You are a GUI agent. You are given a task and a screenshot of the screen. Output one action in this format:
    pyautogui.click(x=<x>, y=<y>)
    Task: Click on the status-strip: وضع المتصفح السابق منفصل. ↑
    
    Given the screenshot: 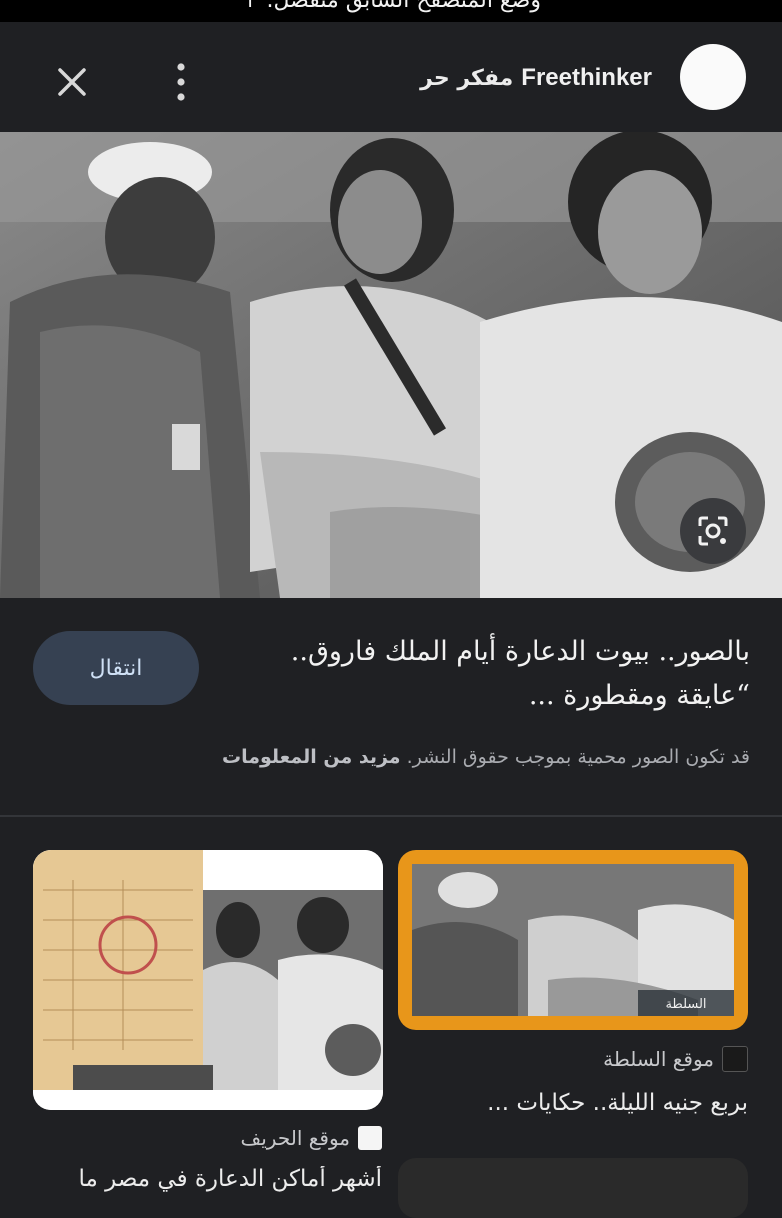 What is the action you would take?
    pyautogui.click(x=391, y=11)
    